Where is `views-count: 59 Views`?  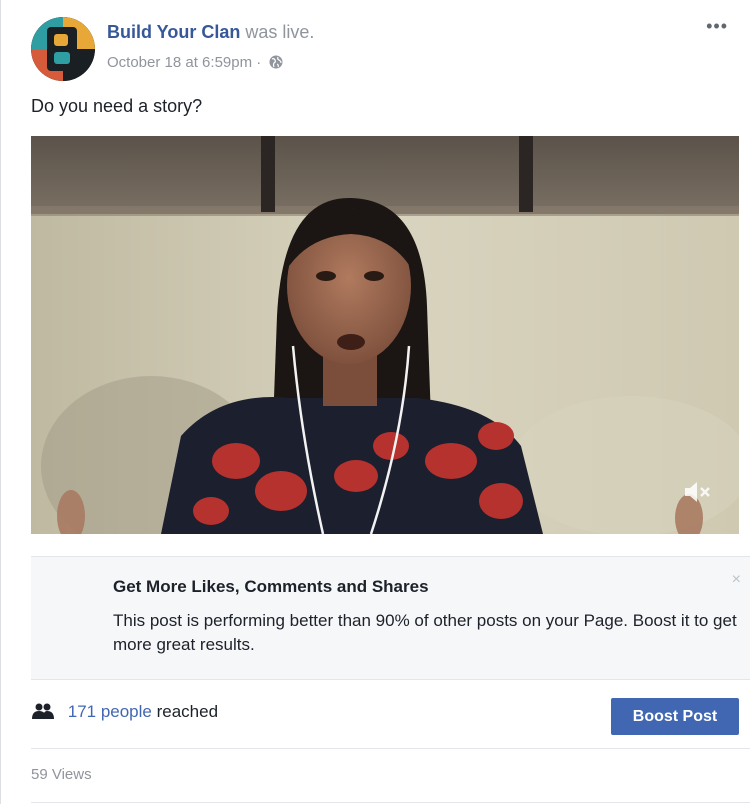 views-count: 59 Views is located at coordinates (61, 774).